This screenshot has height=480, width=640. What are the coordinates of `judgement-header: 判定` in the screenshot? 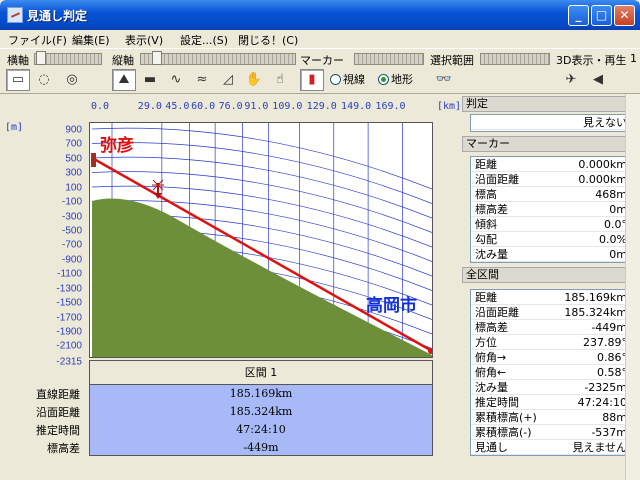 It's located at (548, 104).